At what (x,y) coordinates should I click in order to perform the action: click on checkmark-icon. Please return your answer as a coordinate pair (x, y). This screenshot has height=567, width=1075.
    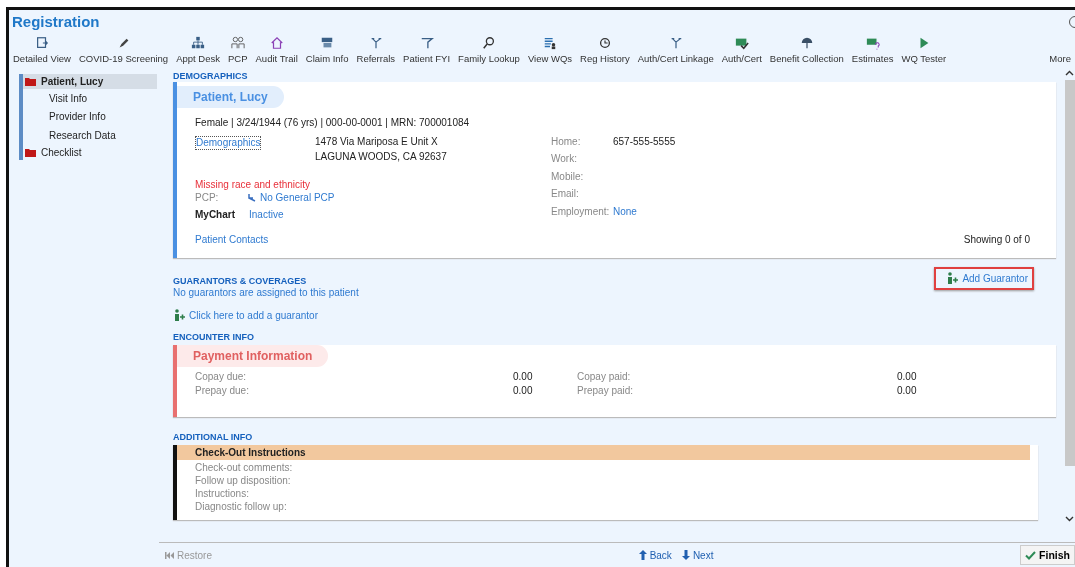
    Looking at the image, I should click on (1031, 555).